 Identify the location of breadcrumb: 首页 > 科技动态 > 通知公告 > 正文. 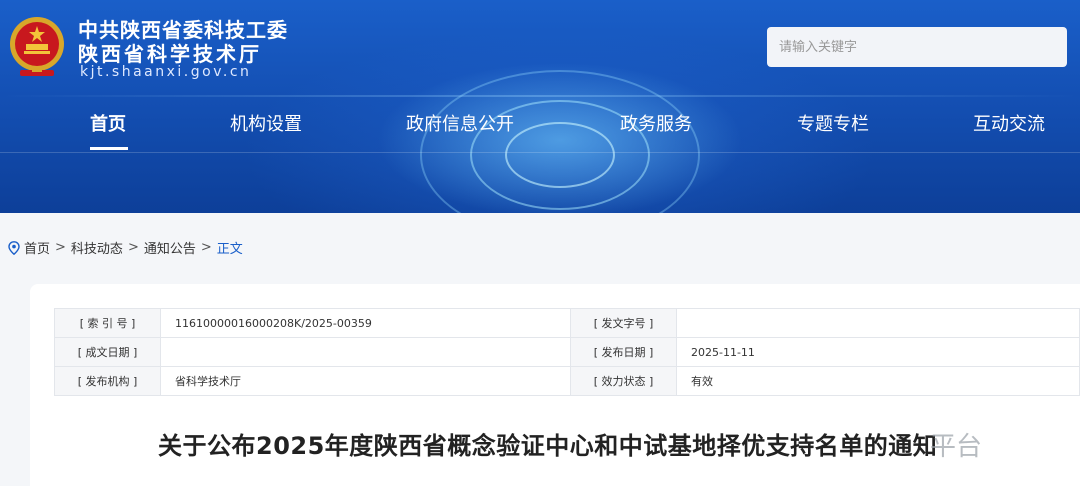
(125, 247).